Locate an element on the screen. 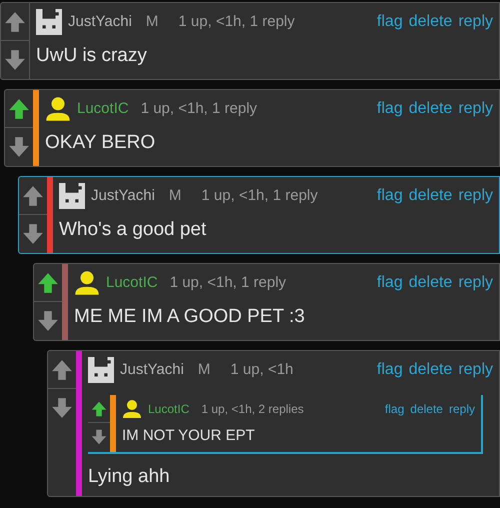  comment-text: UwU is crazy is located at coordinates (92, 56).